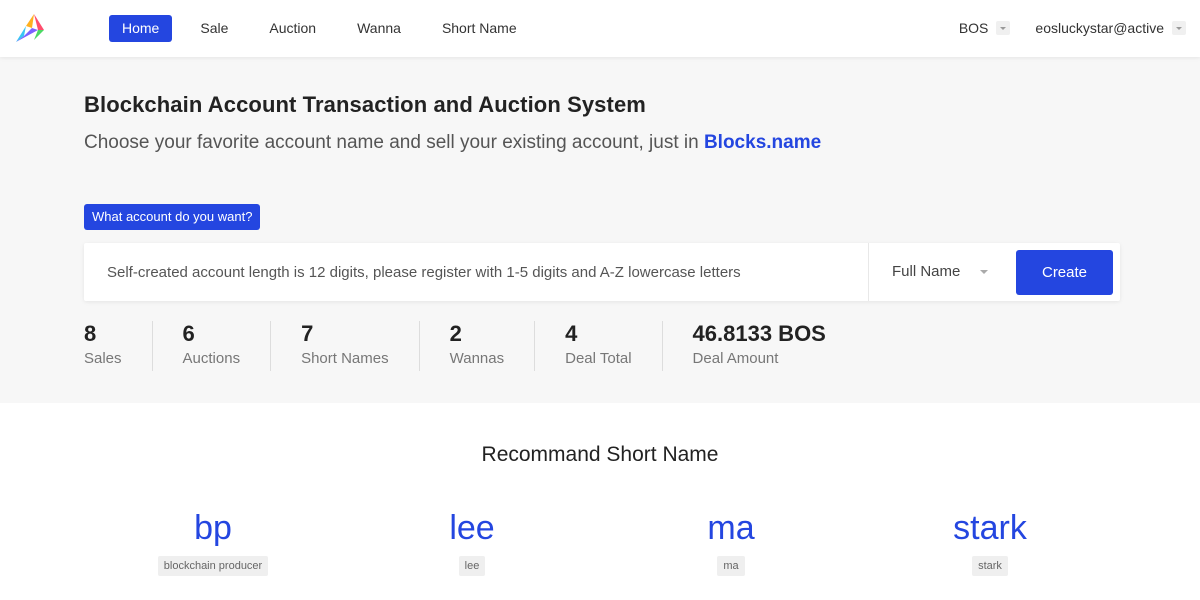 The image size is (1200, 600). I want to click on stat-value: 2, so click(455, 333).